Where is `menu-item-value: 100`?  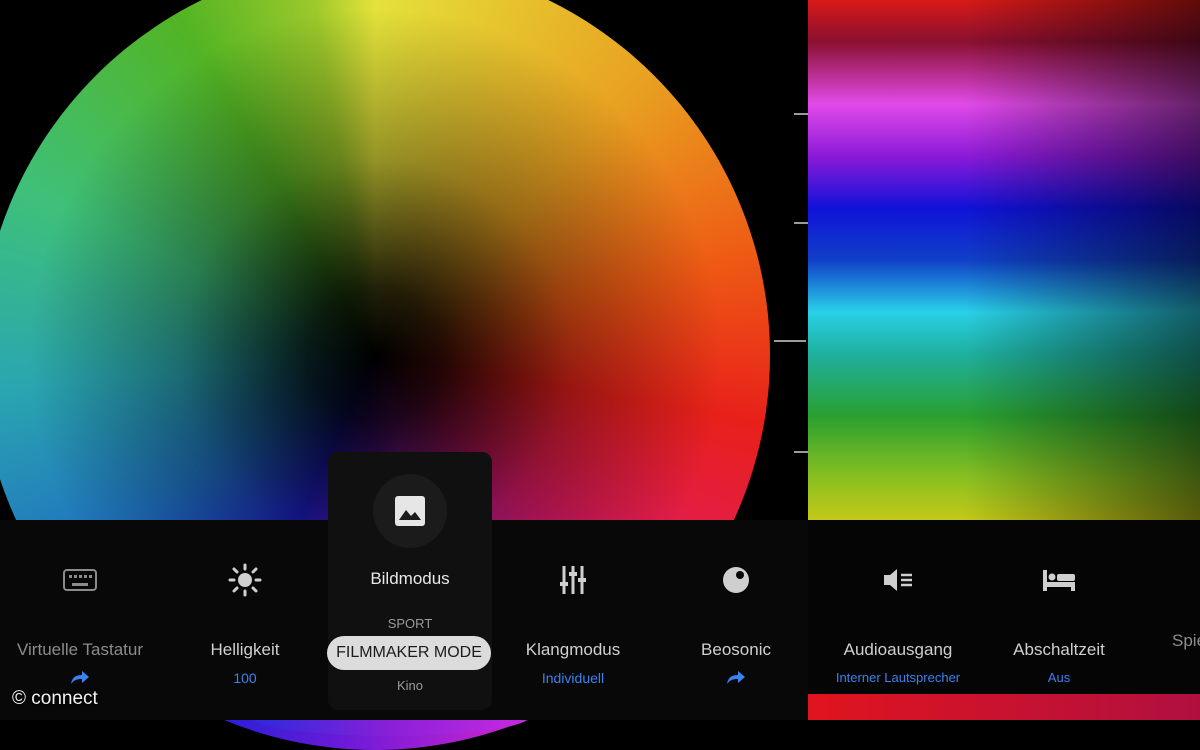
menu-item-value: 100 is located at coordinates (245, 678).